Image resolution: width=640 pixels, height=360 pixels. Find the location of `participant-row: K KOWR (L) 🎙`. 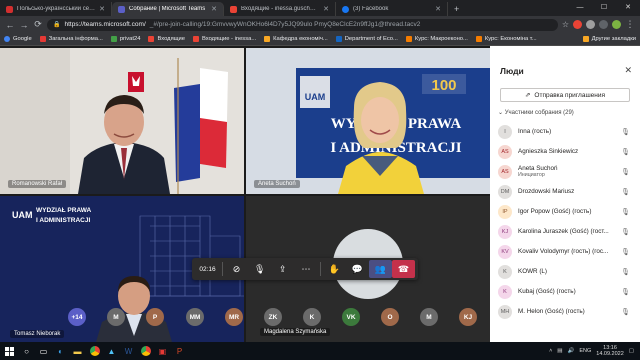

participant-row: K KOWR (L) 🎙 is located at coordinates (568, 272).